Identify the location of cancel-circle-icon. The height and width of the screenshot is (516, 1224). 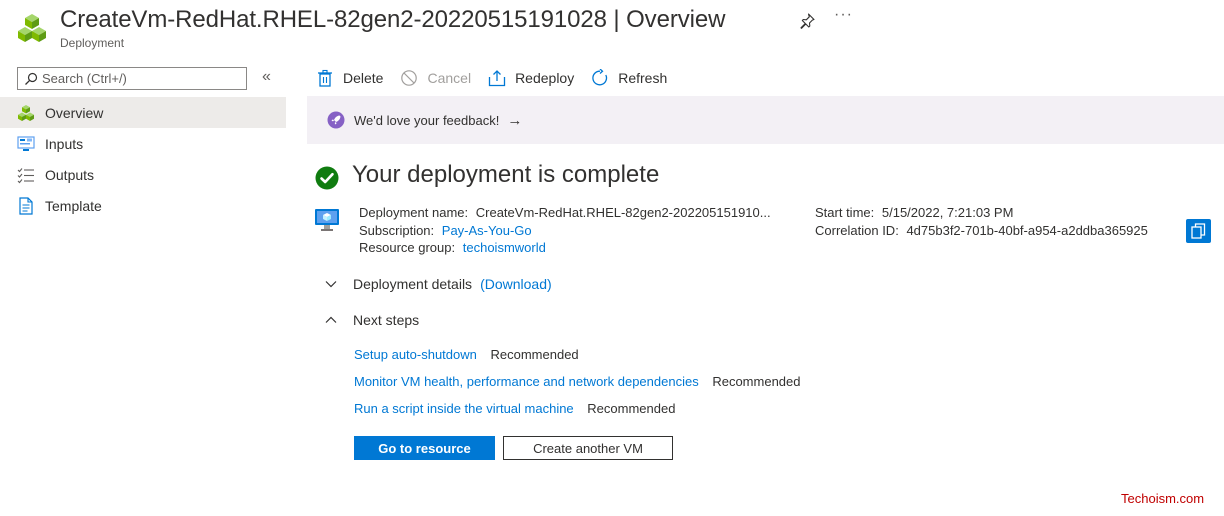
(409, 78).